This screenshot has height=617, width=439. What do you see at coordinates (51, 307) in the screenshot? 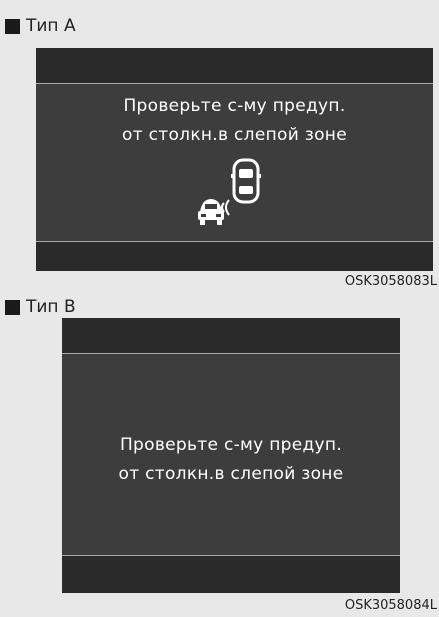
I see `type-b-label: Тип B` at bounding box center [51, 307].